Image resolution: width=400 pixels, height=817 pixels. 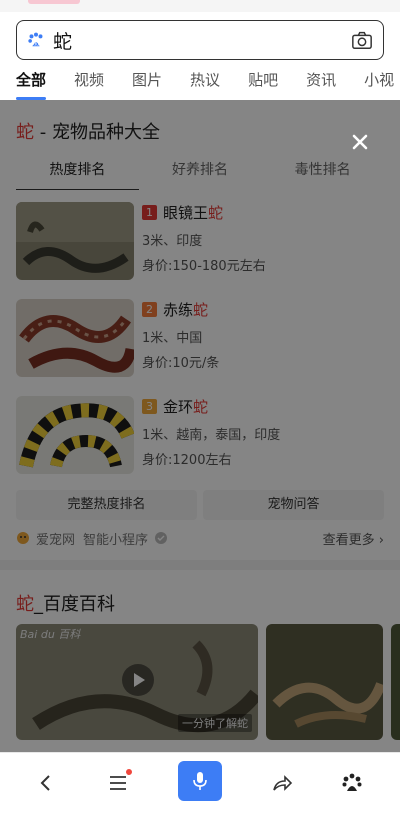 I want to click on baike-image-partial, so click(x=395, y=682).